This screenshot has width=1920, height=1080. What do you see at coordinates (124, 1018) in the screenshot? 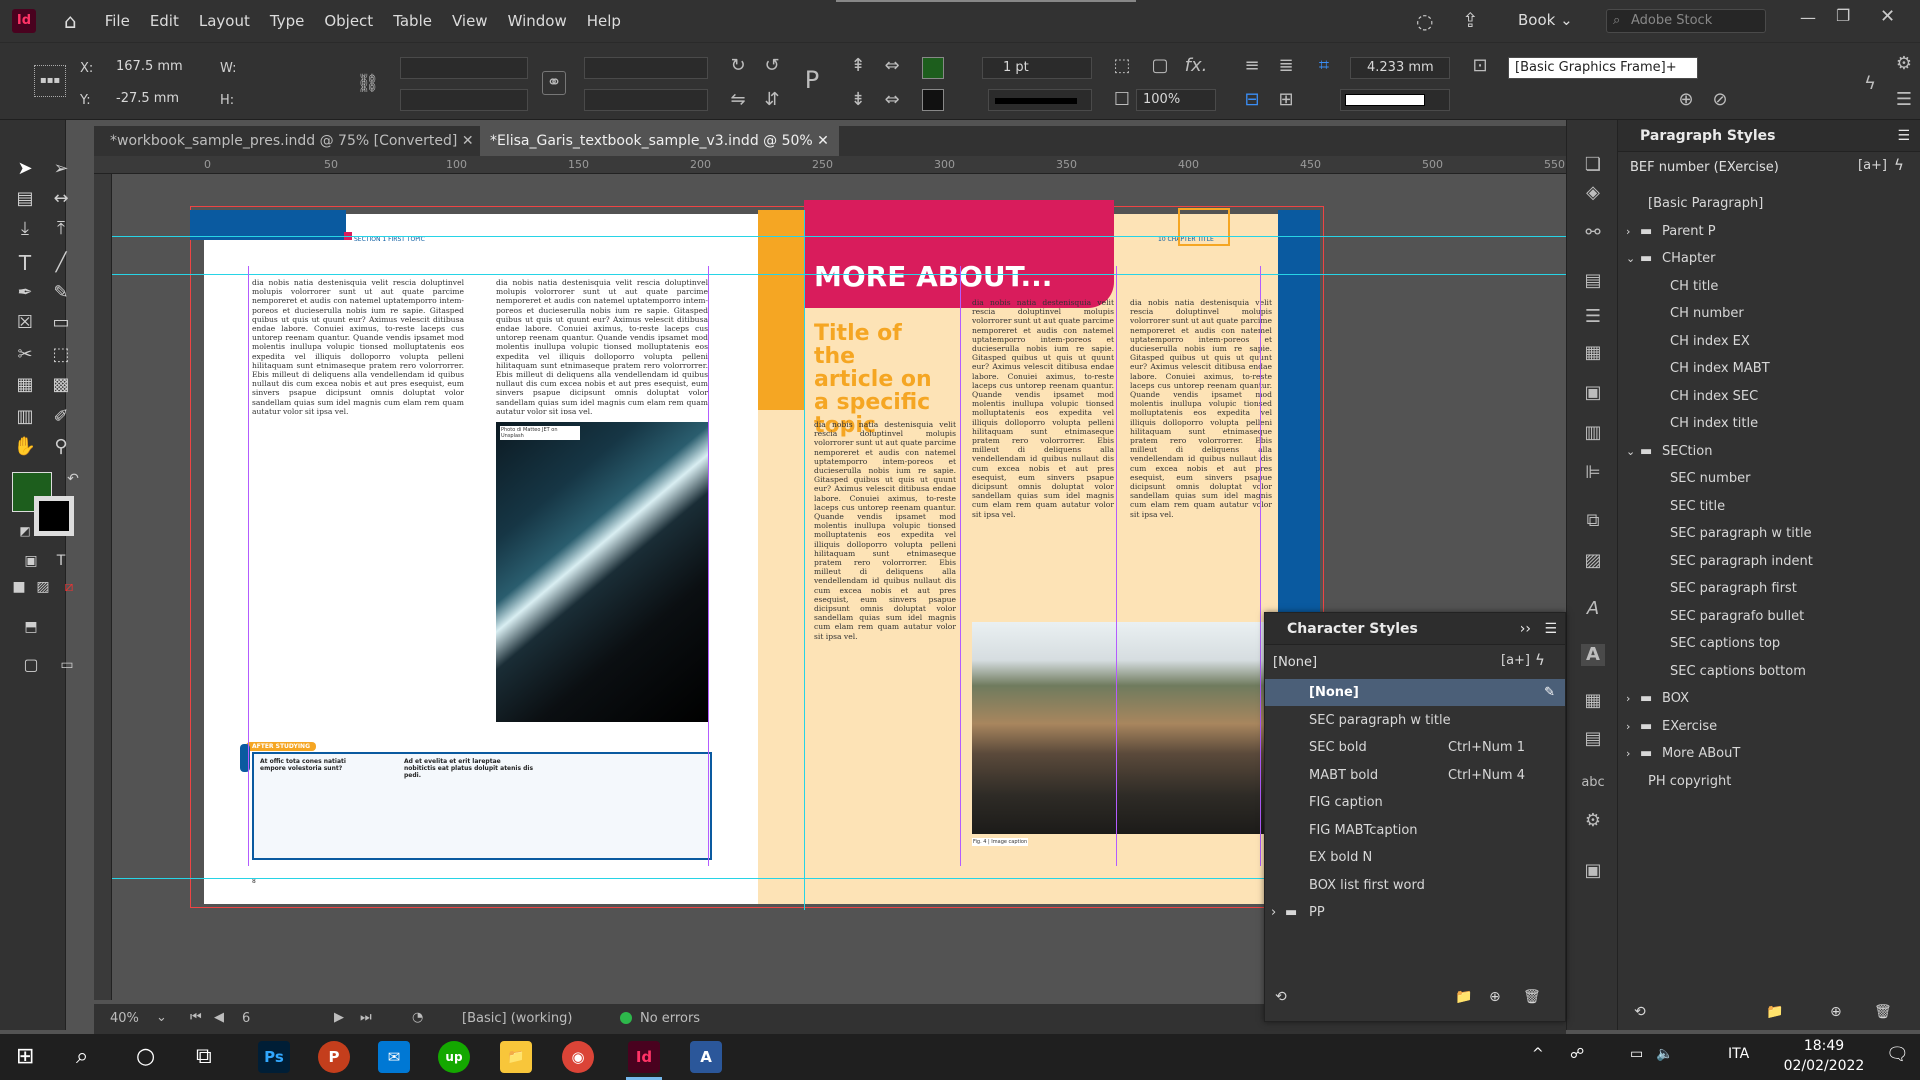
I see `zoom-level: 40%` at bounding box center [124, 1018].